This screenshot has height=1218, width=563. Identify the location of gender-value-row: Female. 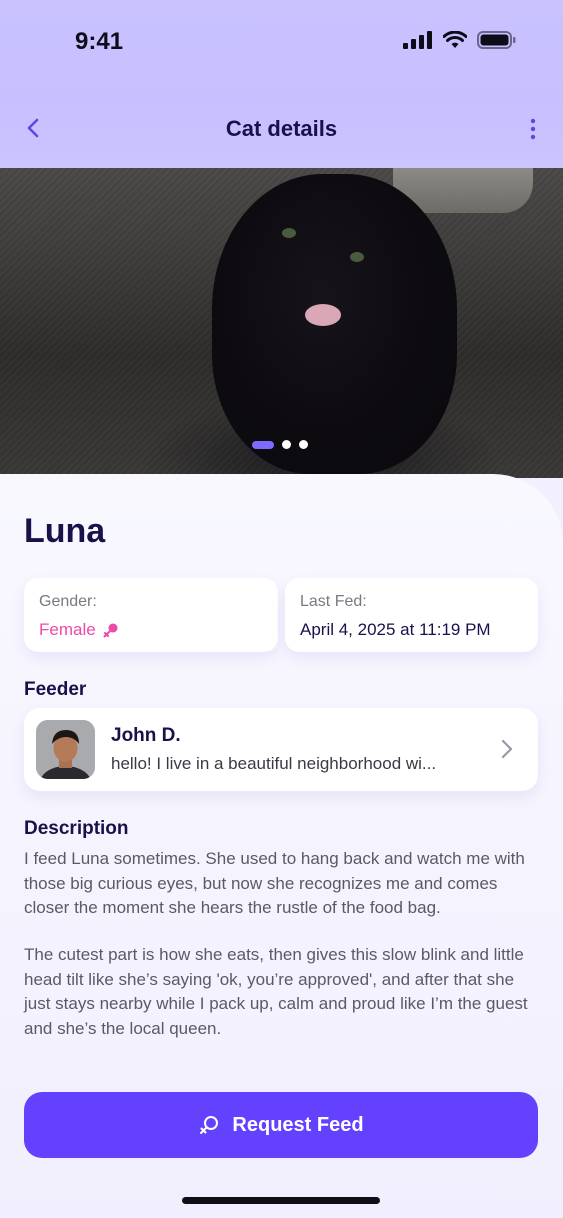
(79, 630).